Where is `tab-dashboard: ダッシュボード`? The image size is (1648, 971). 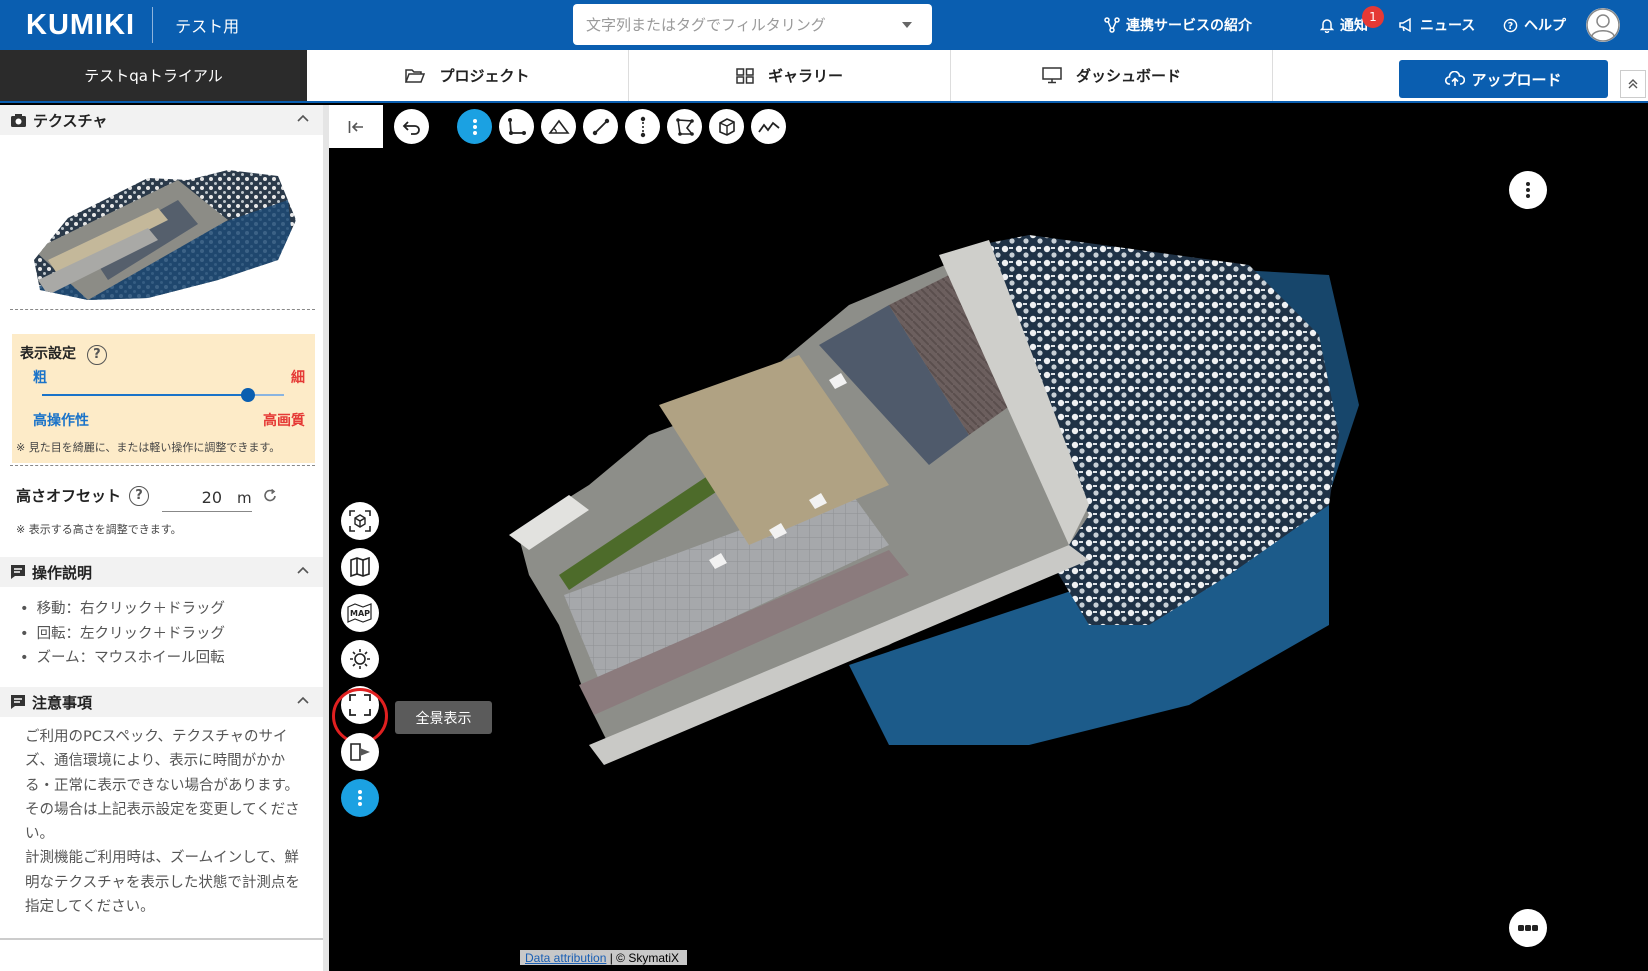
tab-dashboard: ダッシュボード is located at coordinates (1112, 75).